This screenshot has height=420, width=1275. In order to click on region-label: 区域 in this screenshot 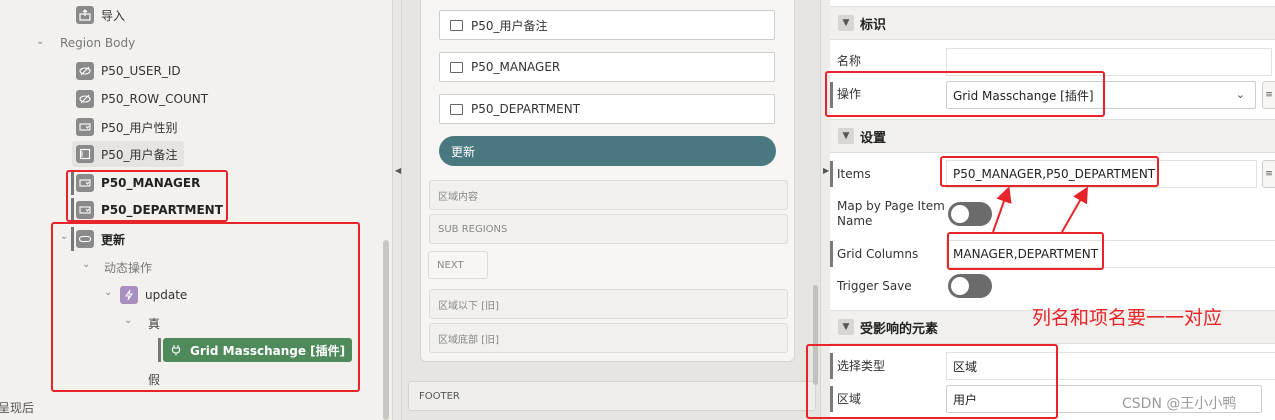, I will do `click(849, 399)`.